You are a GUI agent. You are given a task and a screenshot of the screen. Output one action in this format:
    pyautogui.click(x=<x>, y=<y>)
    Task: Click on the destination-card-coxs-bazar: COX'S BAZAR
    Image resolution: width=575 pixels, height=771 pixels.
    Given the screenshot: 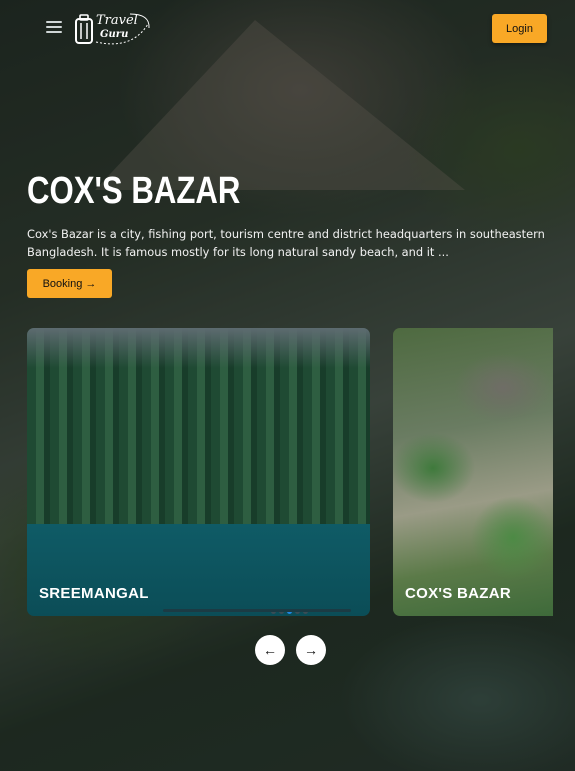 What is the action you would take?
    pyautogui.click(x=473, y=472)
    